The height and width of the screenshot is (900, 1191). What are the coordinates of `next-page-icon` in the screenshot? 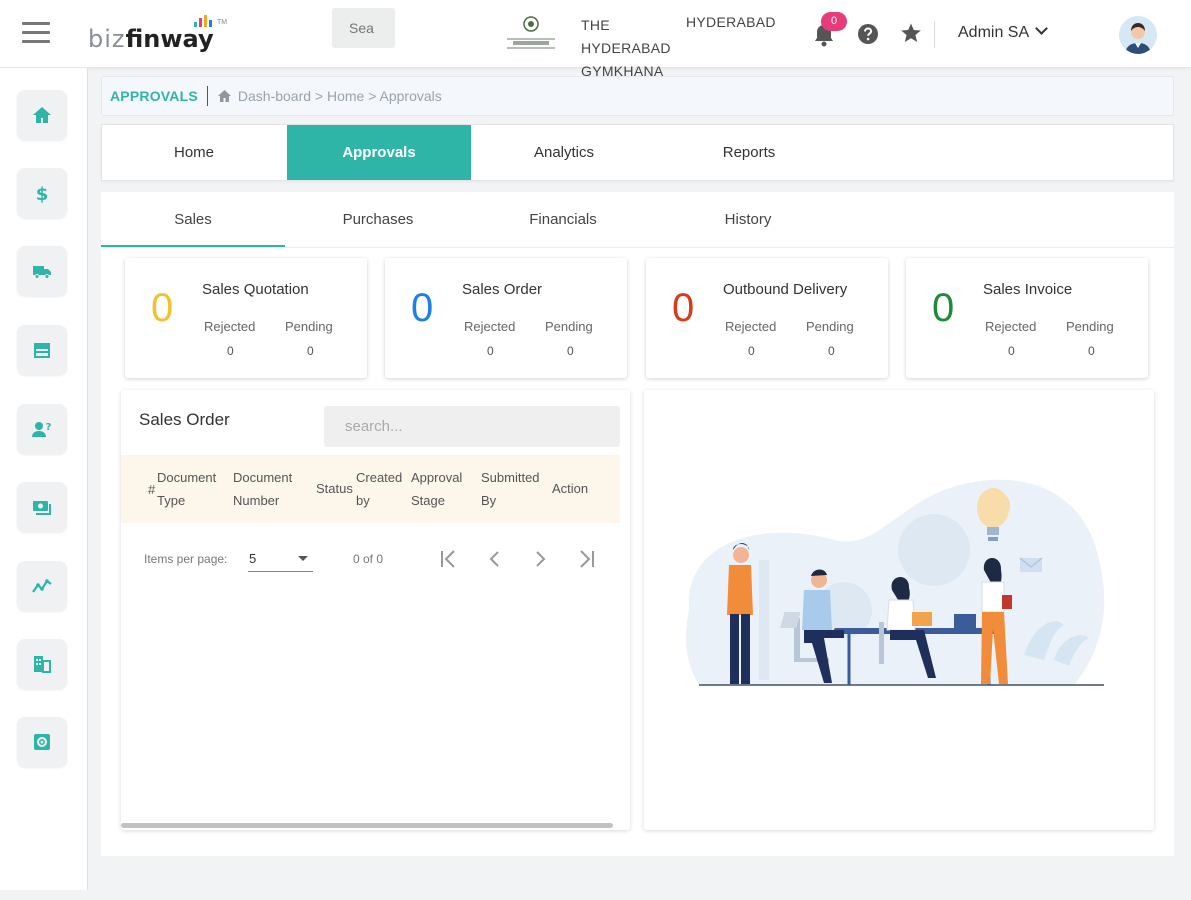 It's located at (540, 559).